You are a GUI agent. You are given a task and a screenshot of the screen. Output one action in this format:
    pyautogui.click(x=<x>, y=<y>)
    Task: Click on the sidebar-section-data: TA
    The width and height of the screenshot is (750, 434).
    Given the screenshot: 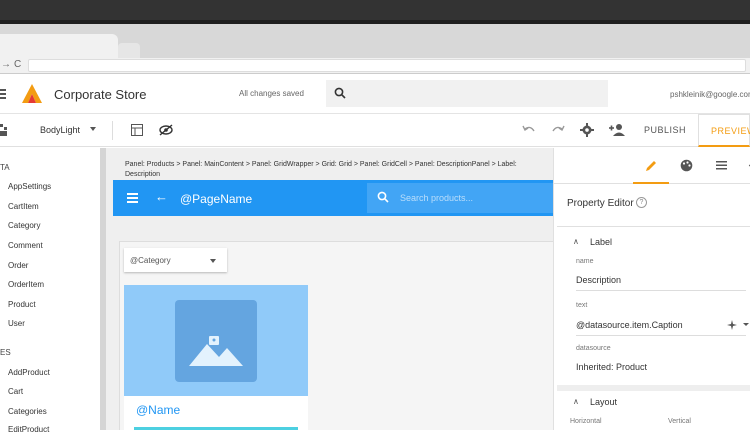 What is the action you would take?
    pyautogui.click(x=5, y=167)
    